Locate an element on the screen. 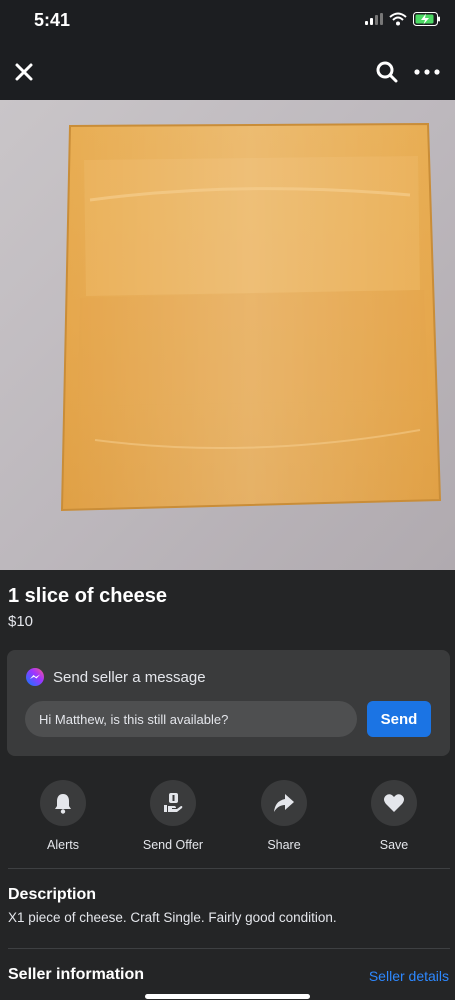  listing-title: 1 slice of cheese is located at coordinates (87, 596).